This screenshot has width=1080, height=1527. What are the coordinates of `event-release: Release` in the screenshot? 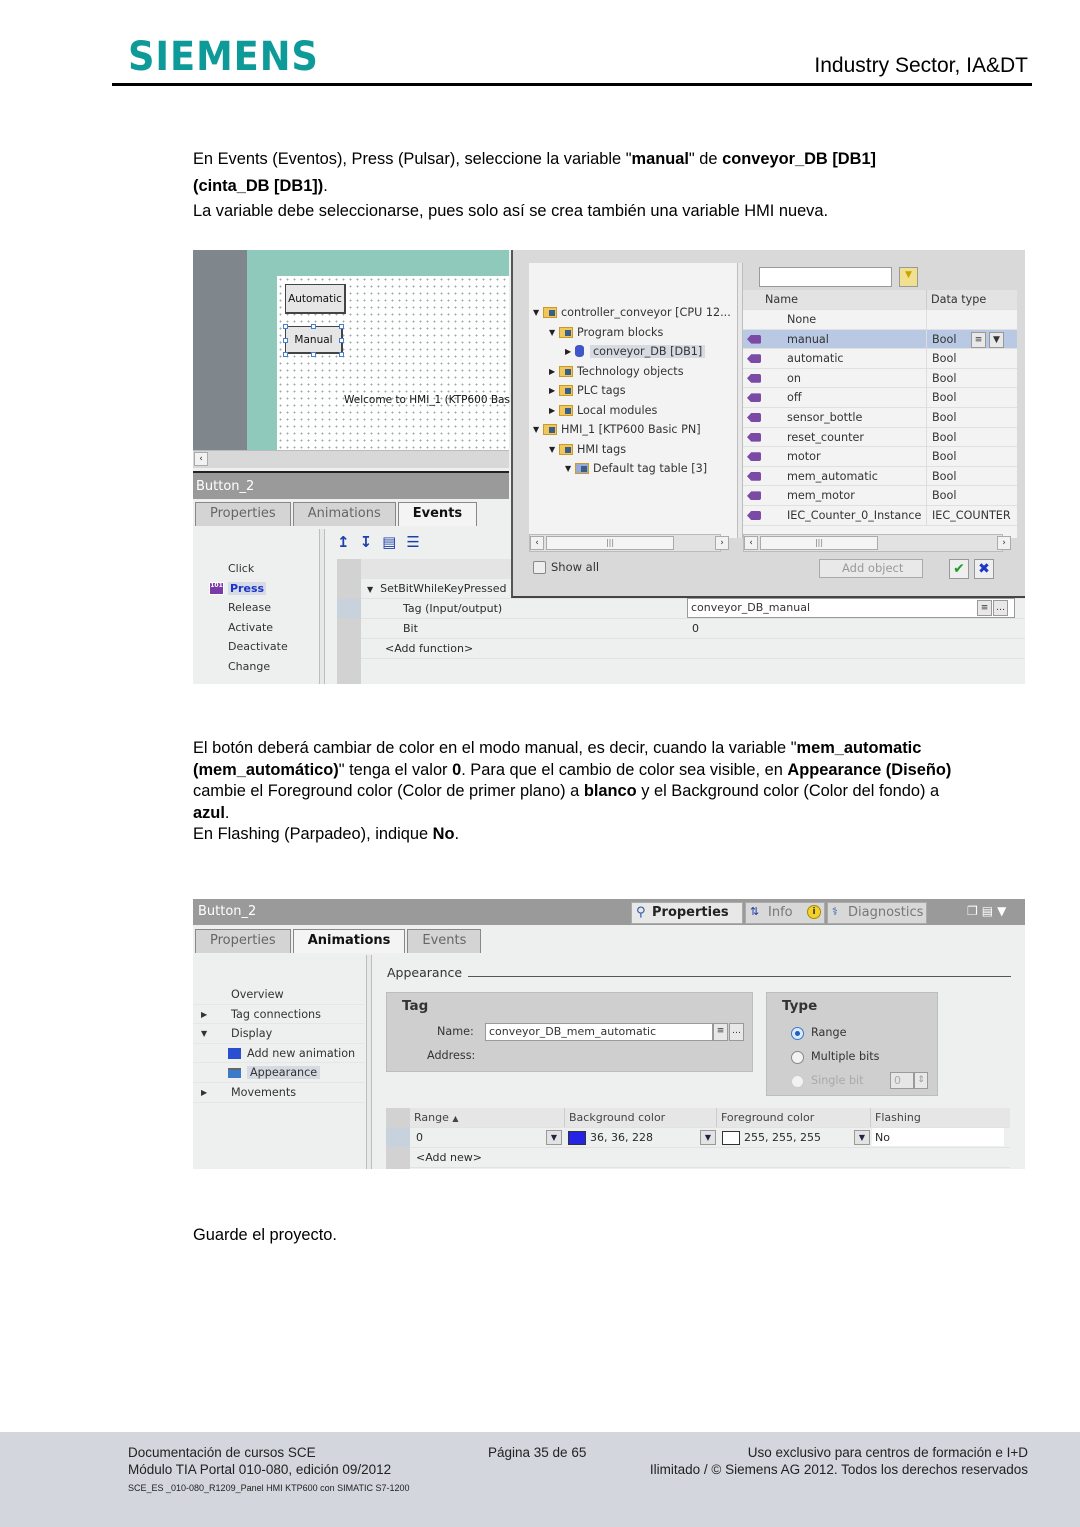 It's located at (256, 608).